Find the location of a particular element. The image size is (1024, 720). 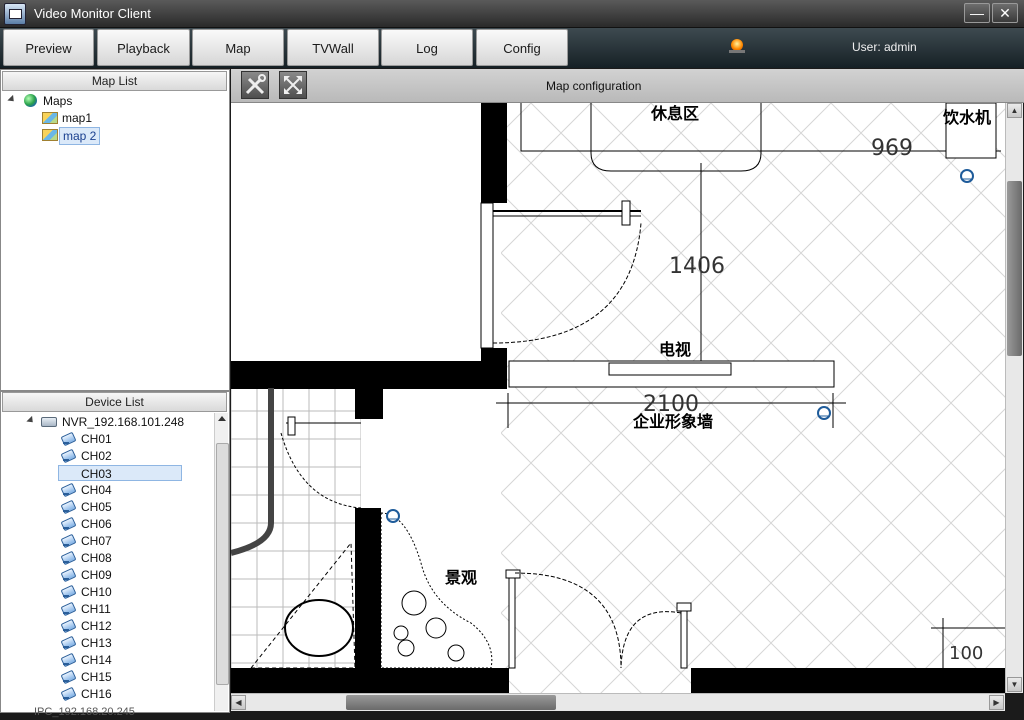

map-list-panel is located at coordinates (115, 230).